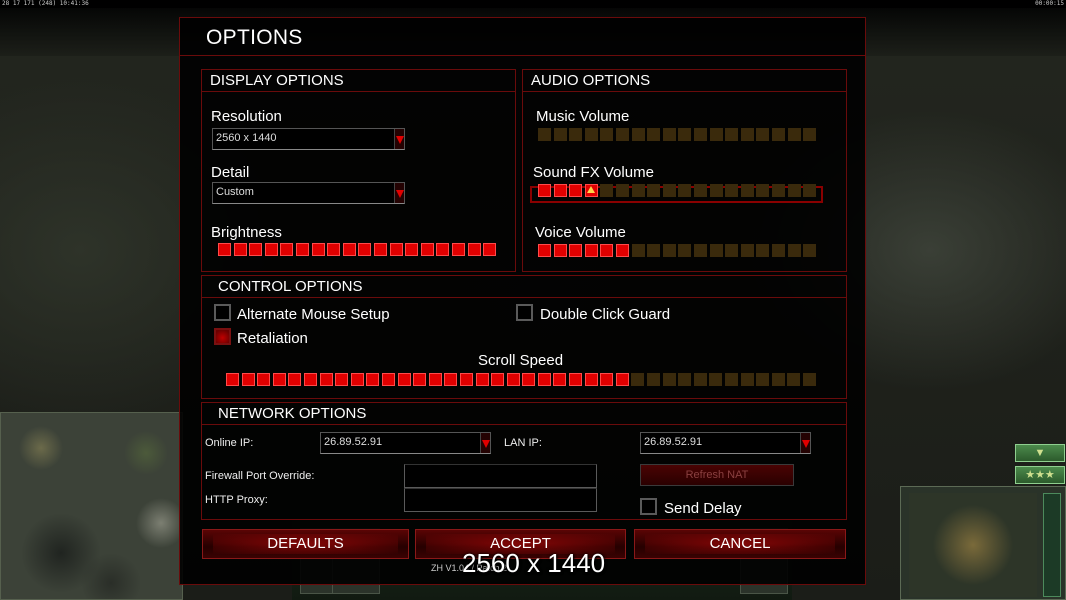 The height and width of the screenshot is (600, 1066). I want to click on voice-volume-slider, so click(678, 250).